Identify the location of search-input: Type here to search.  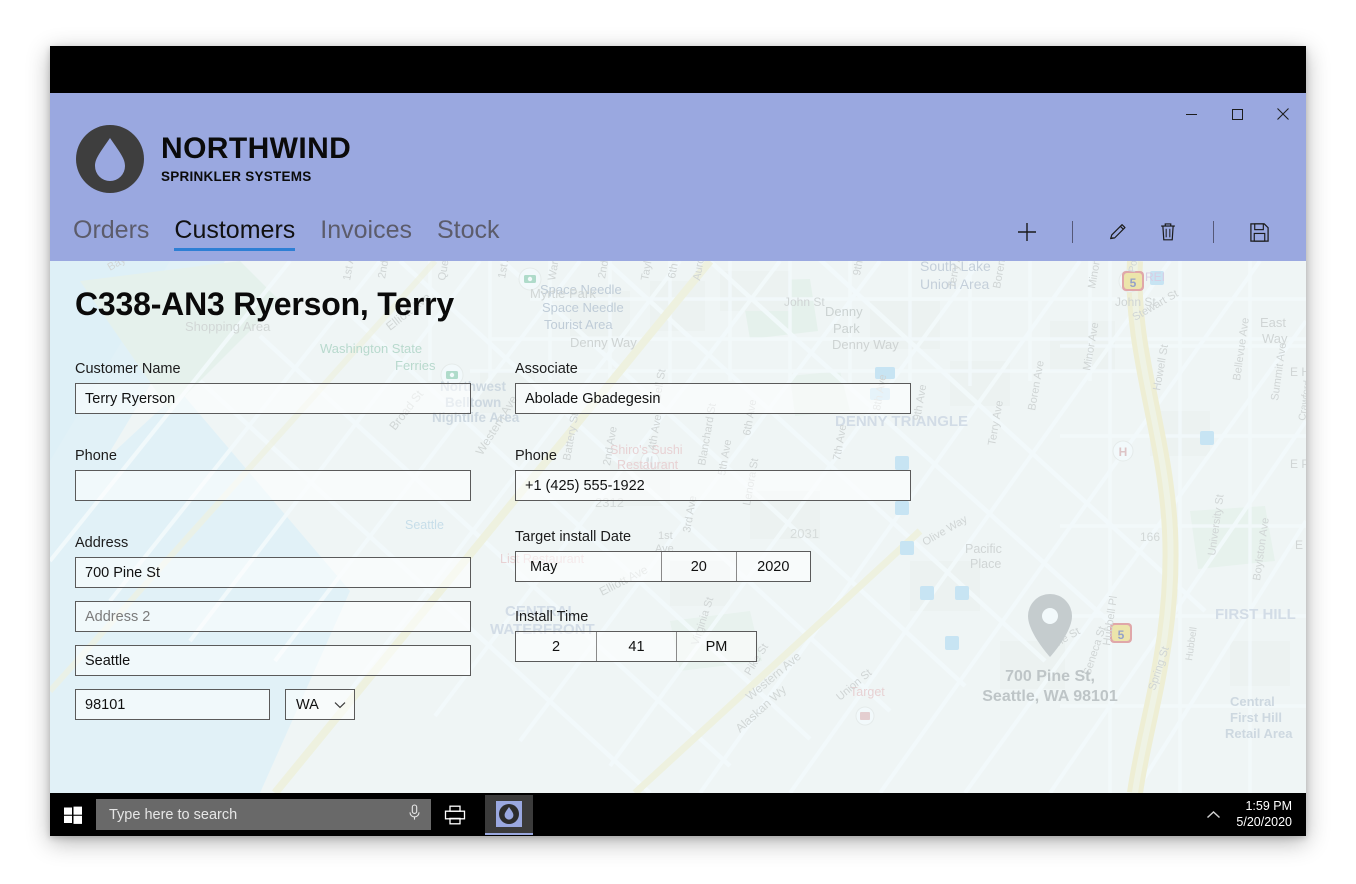
(263, 814).